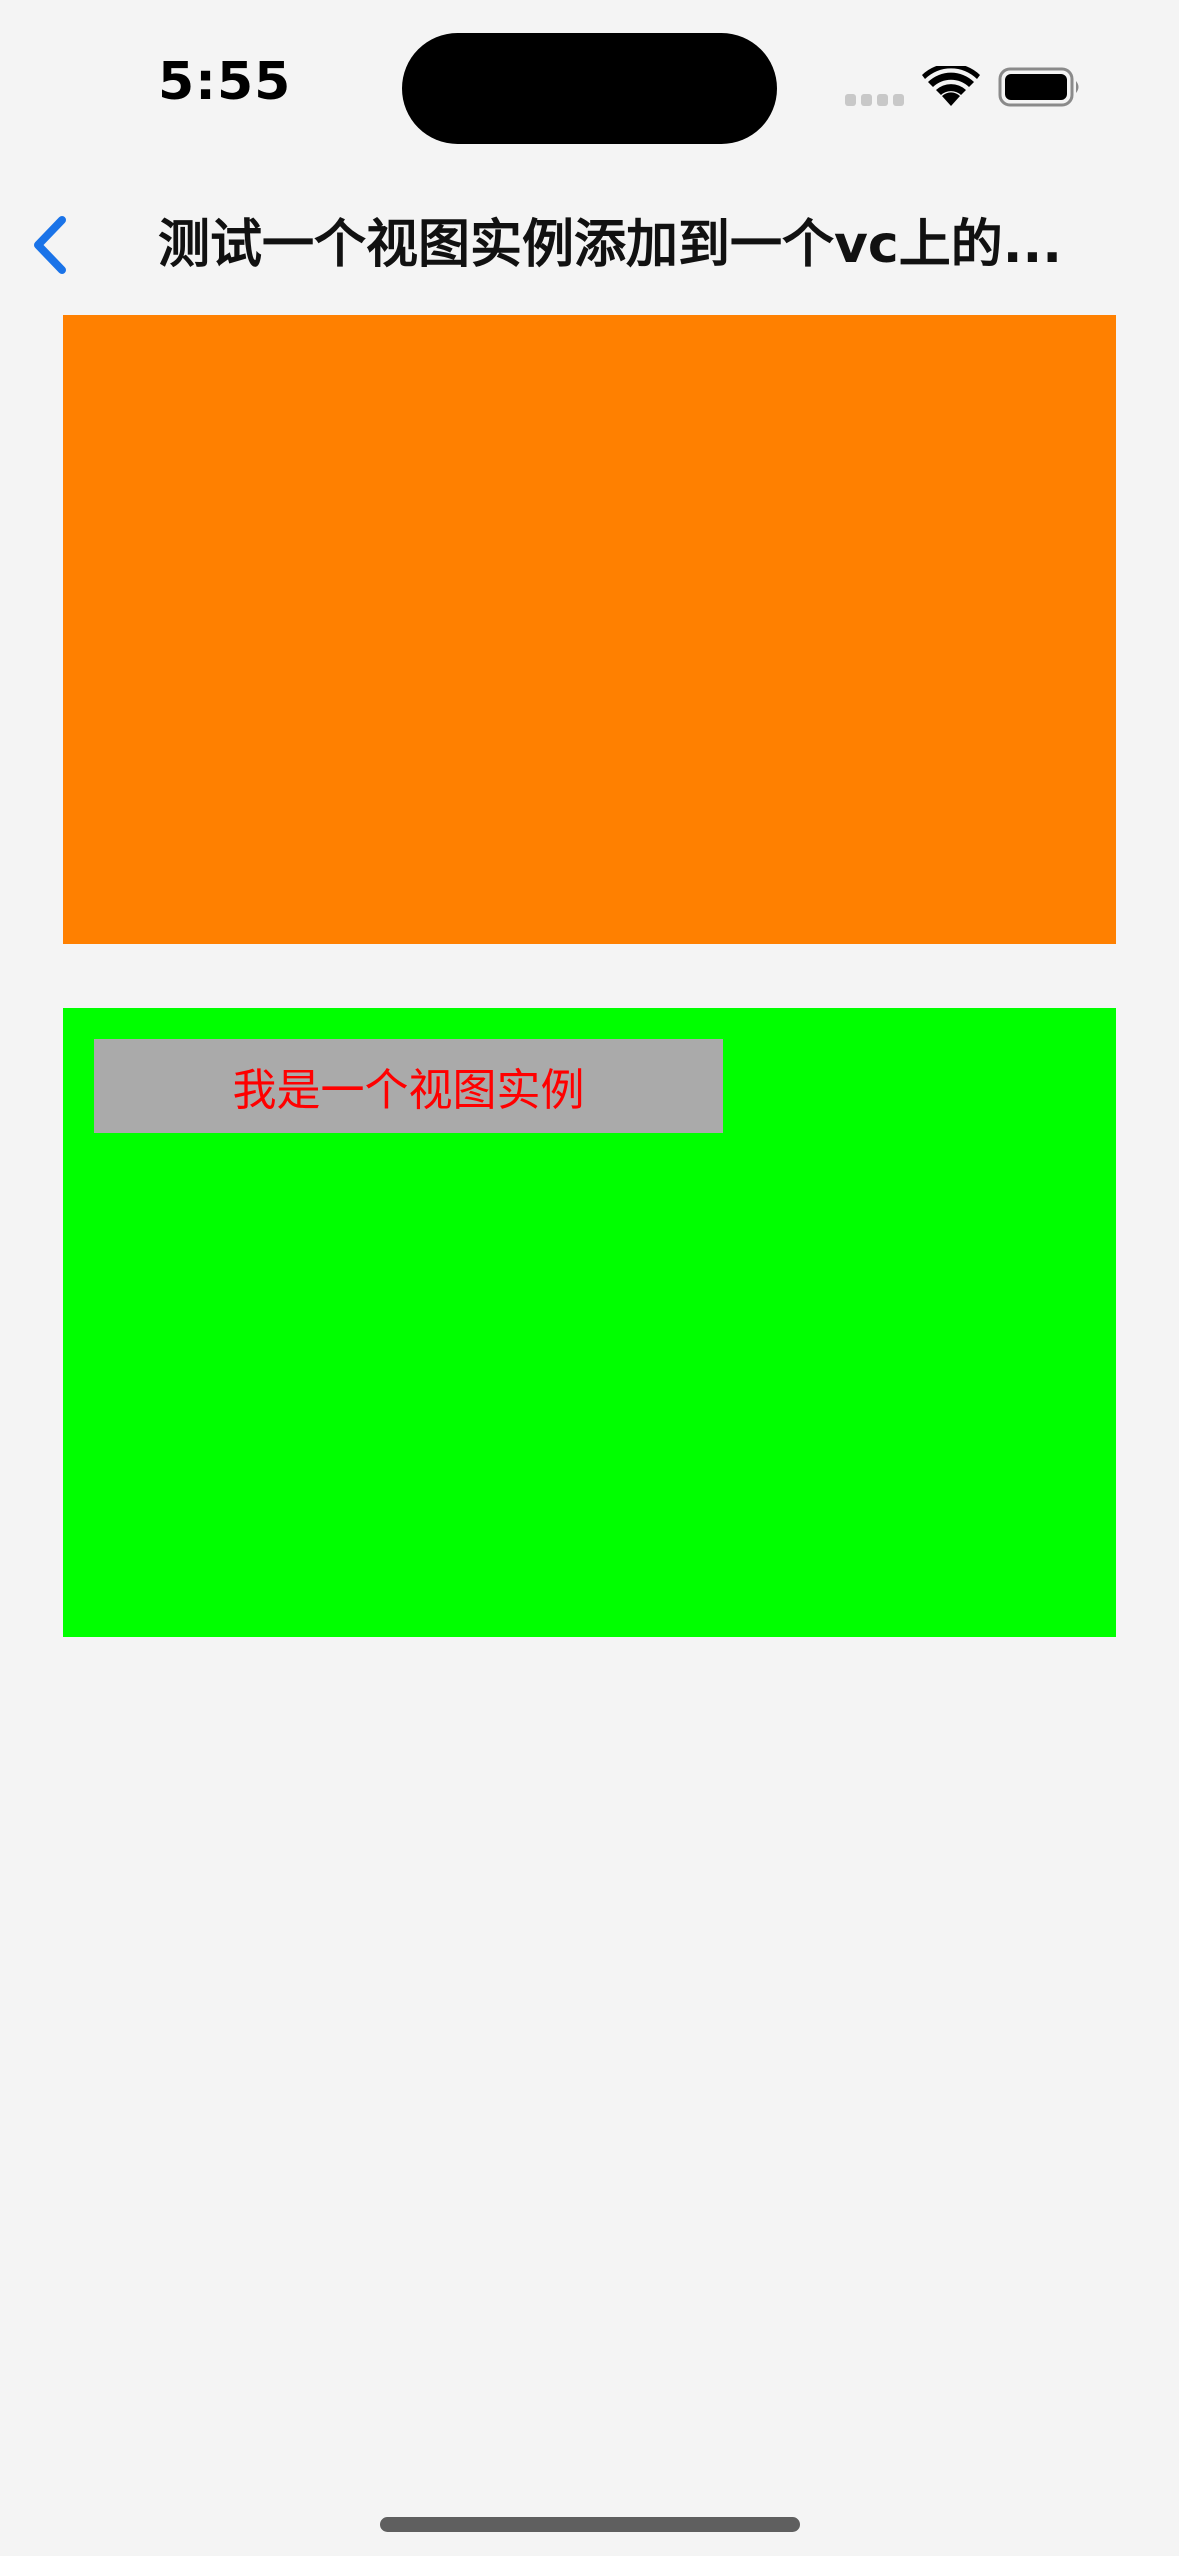  Describe the element at coordinates (875, 100) in the screenshot. I see `signal-icon` at that location.